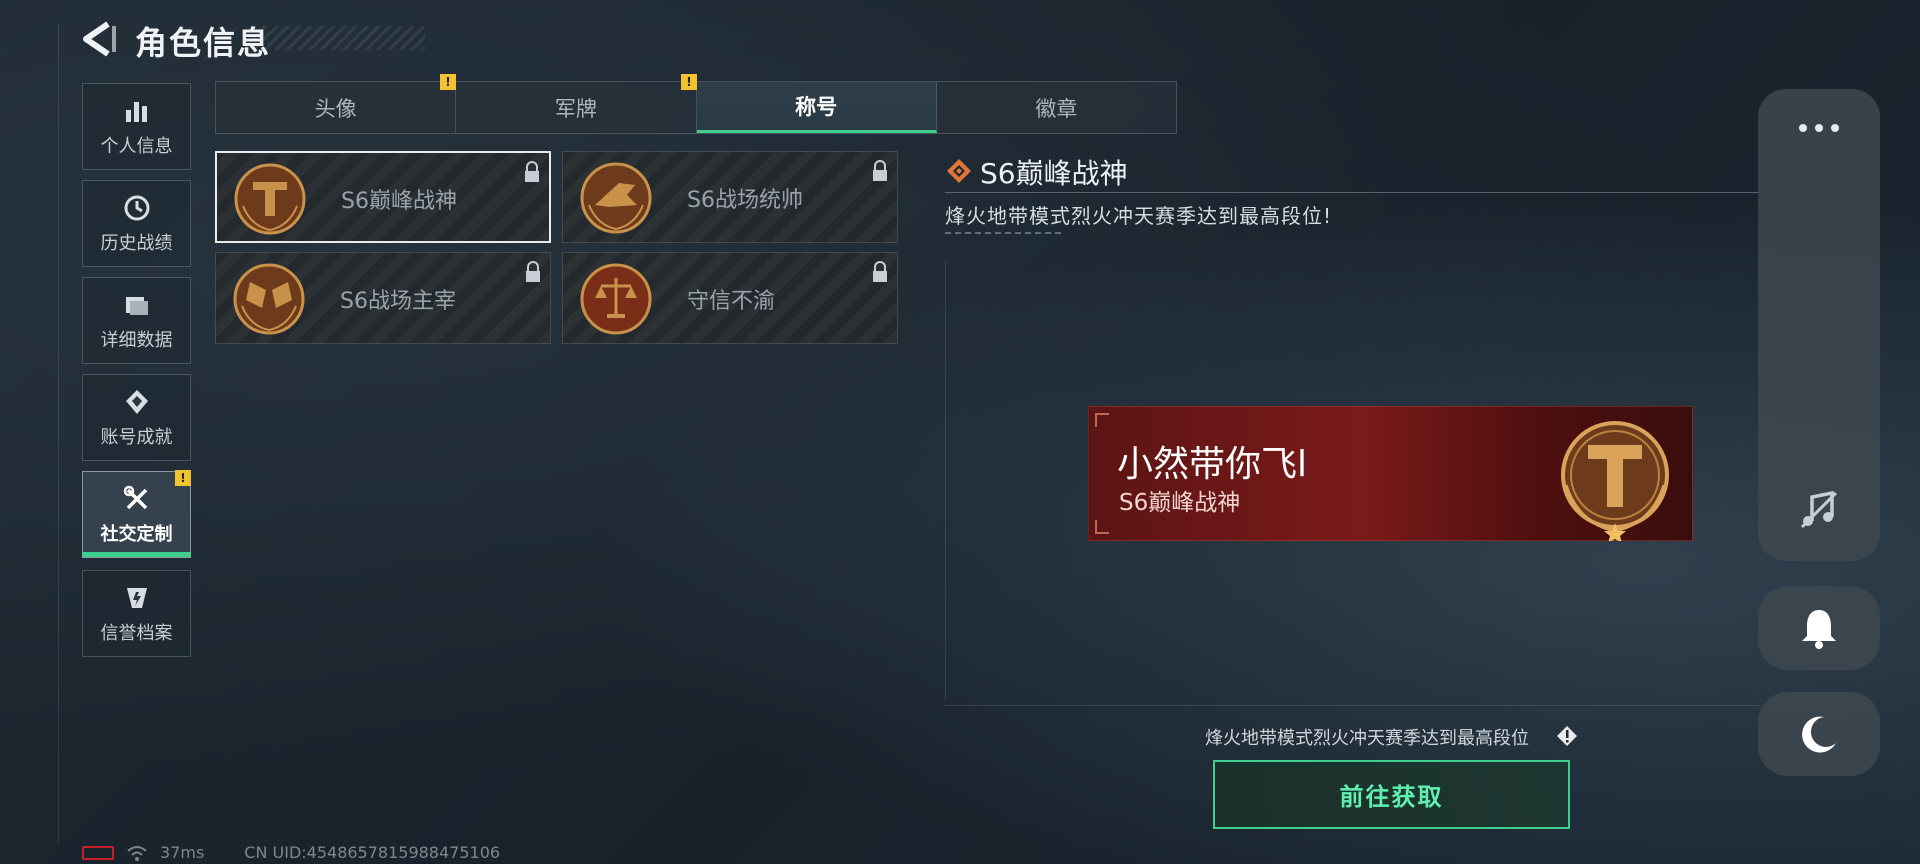  What do you see at coordinates (1180, 503) in the screenshot?
I see `preview-title: S6巅峰战神` at bounding box center [1180, 503].